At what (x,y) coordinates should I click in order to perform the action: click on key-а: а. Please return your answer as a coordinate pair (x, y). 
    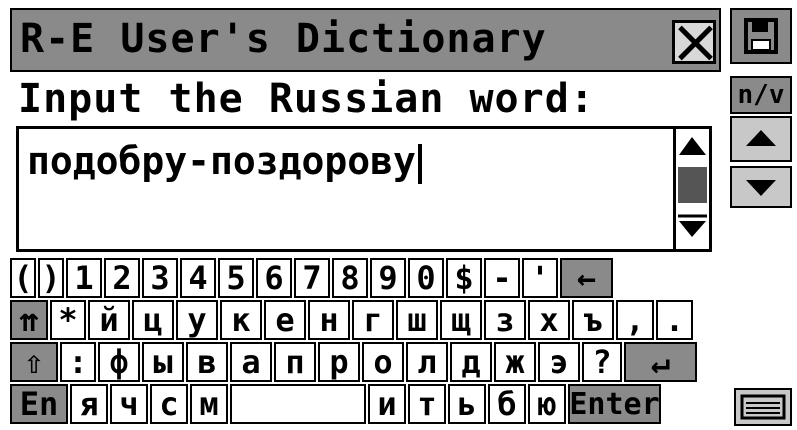
    Looking at the image, I should click on (251, 362).